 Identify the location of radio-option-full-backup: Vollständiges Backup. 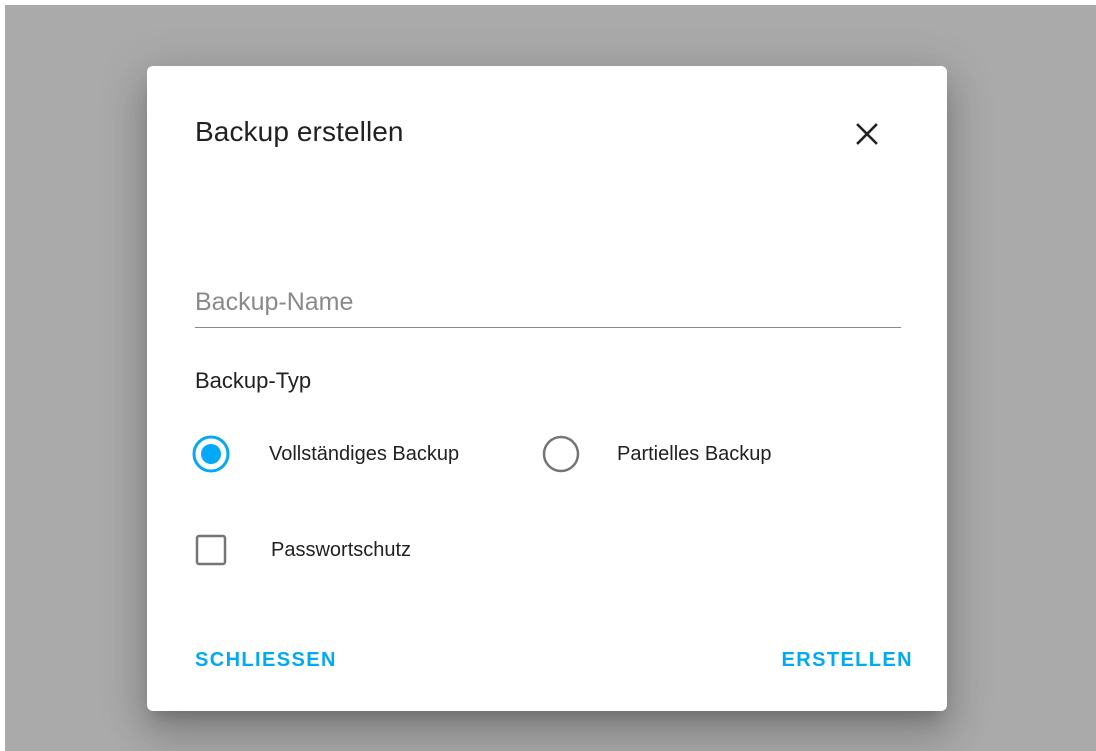
(325, 454).